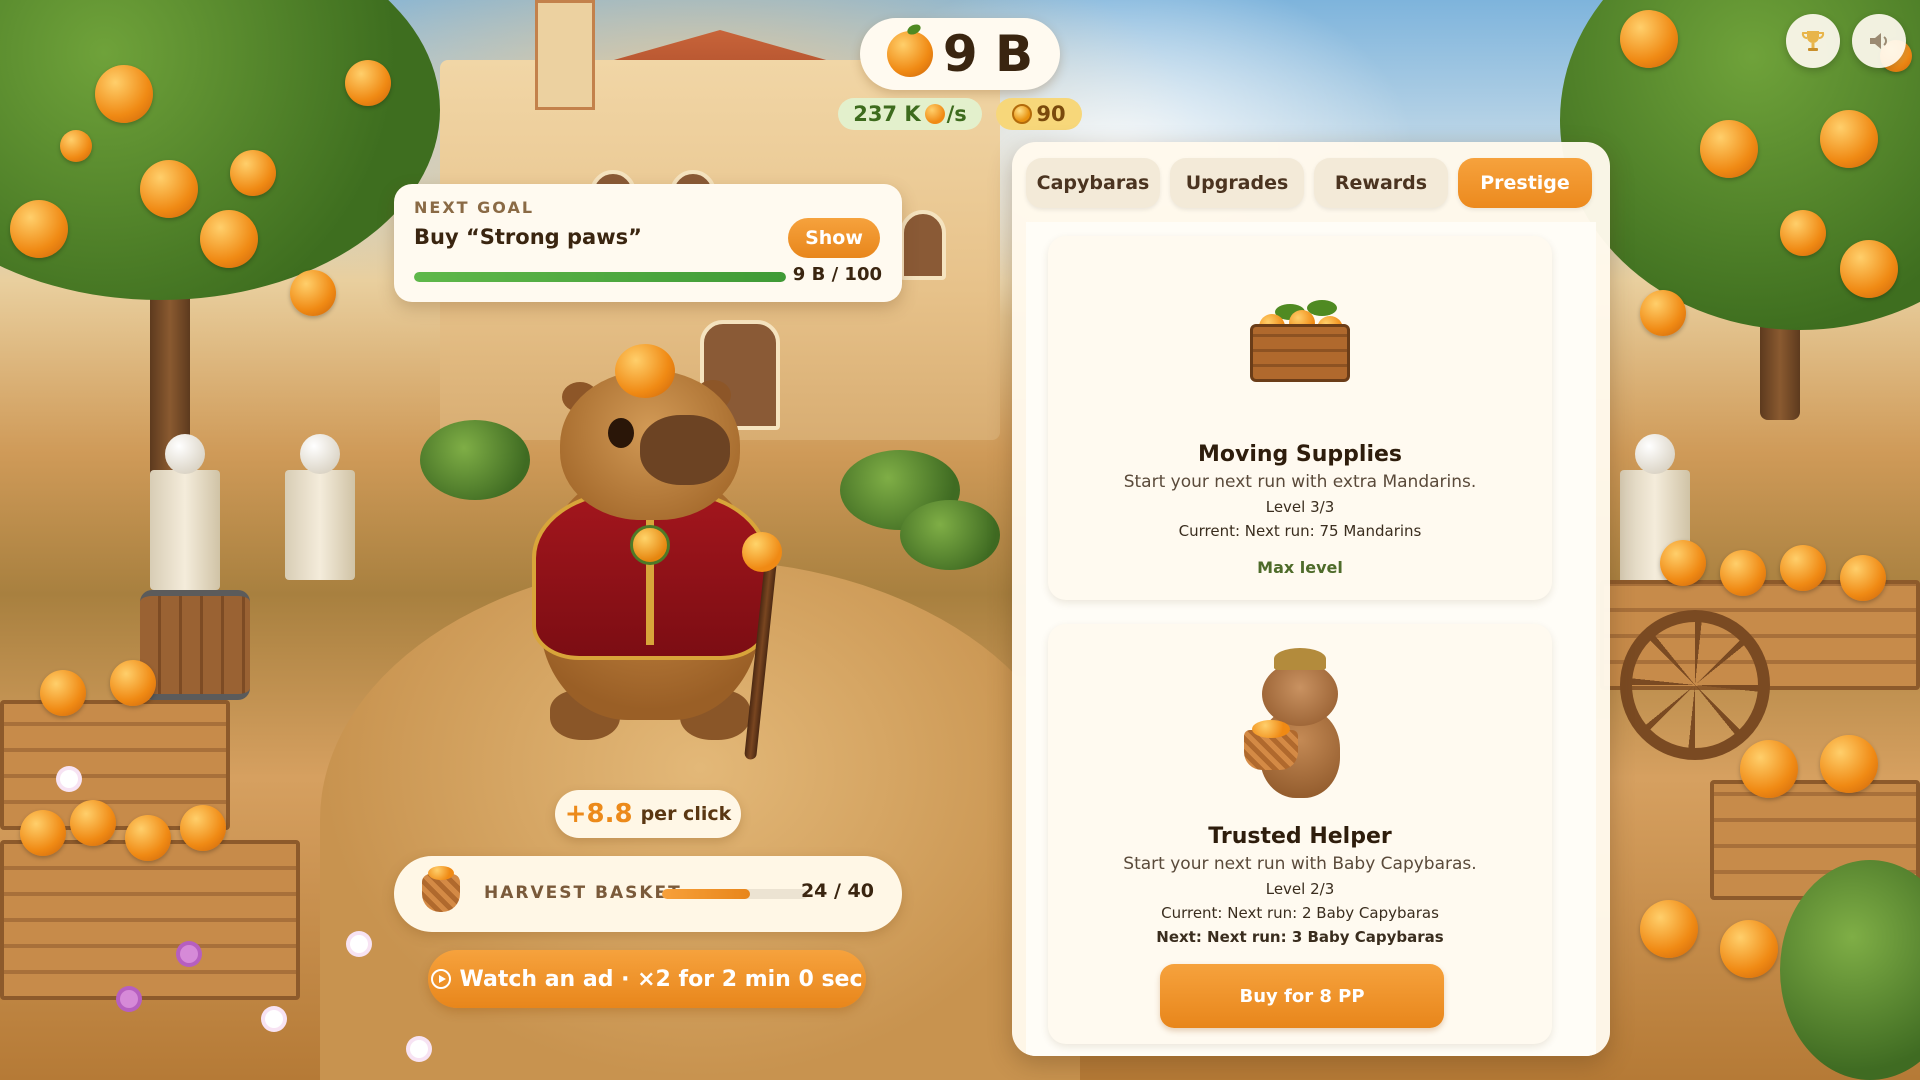  I want to click on mandarin-total: 9 B, so click(960, 54).